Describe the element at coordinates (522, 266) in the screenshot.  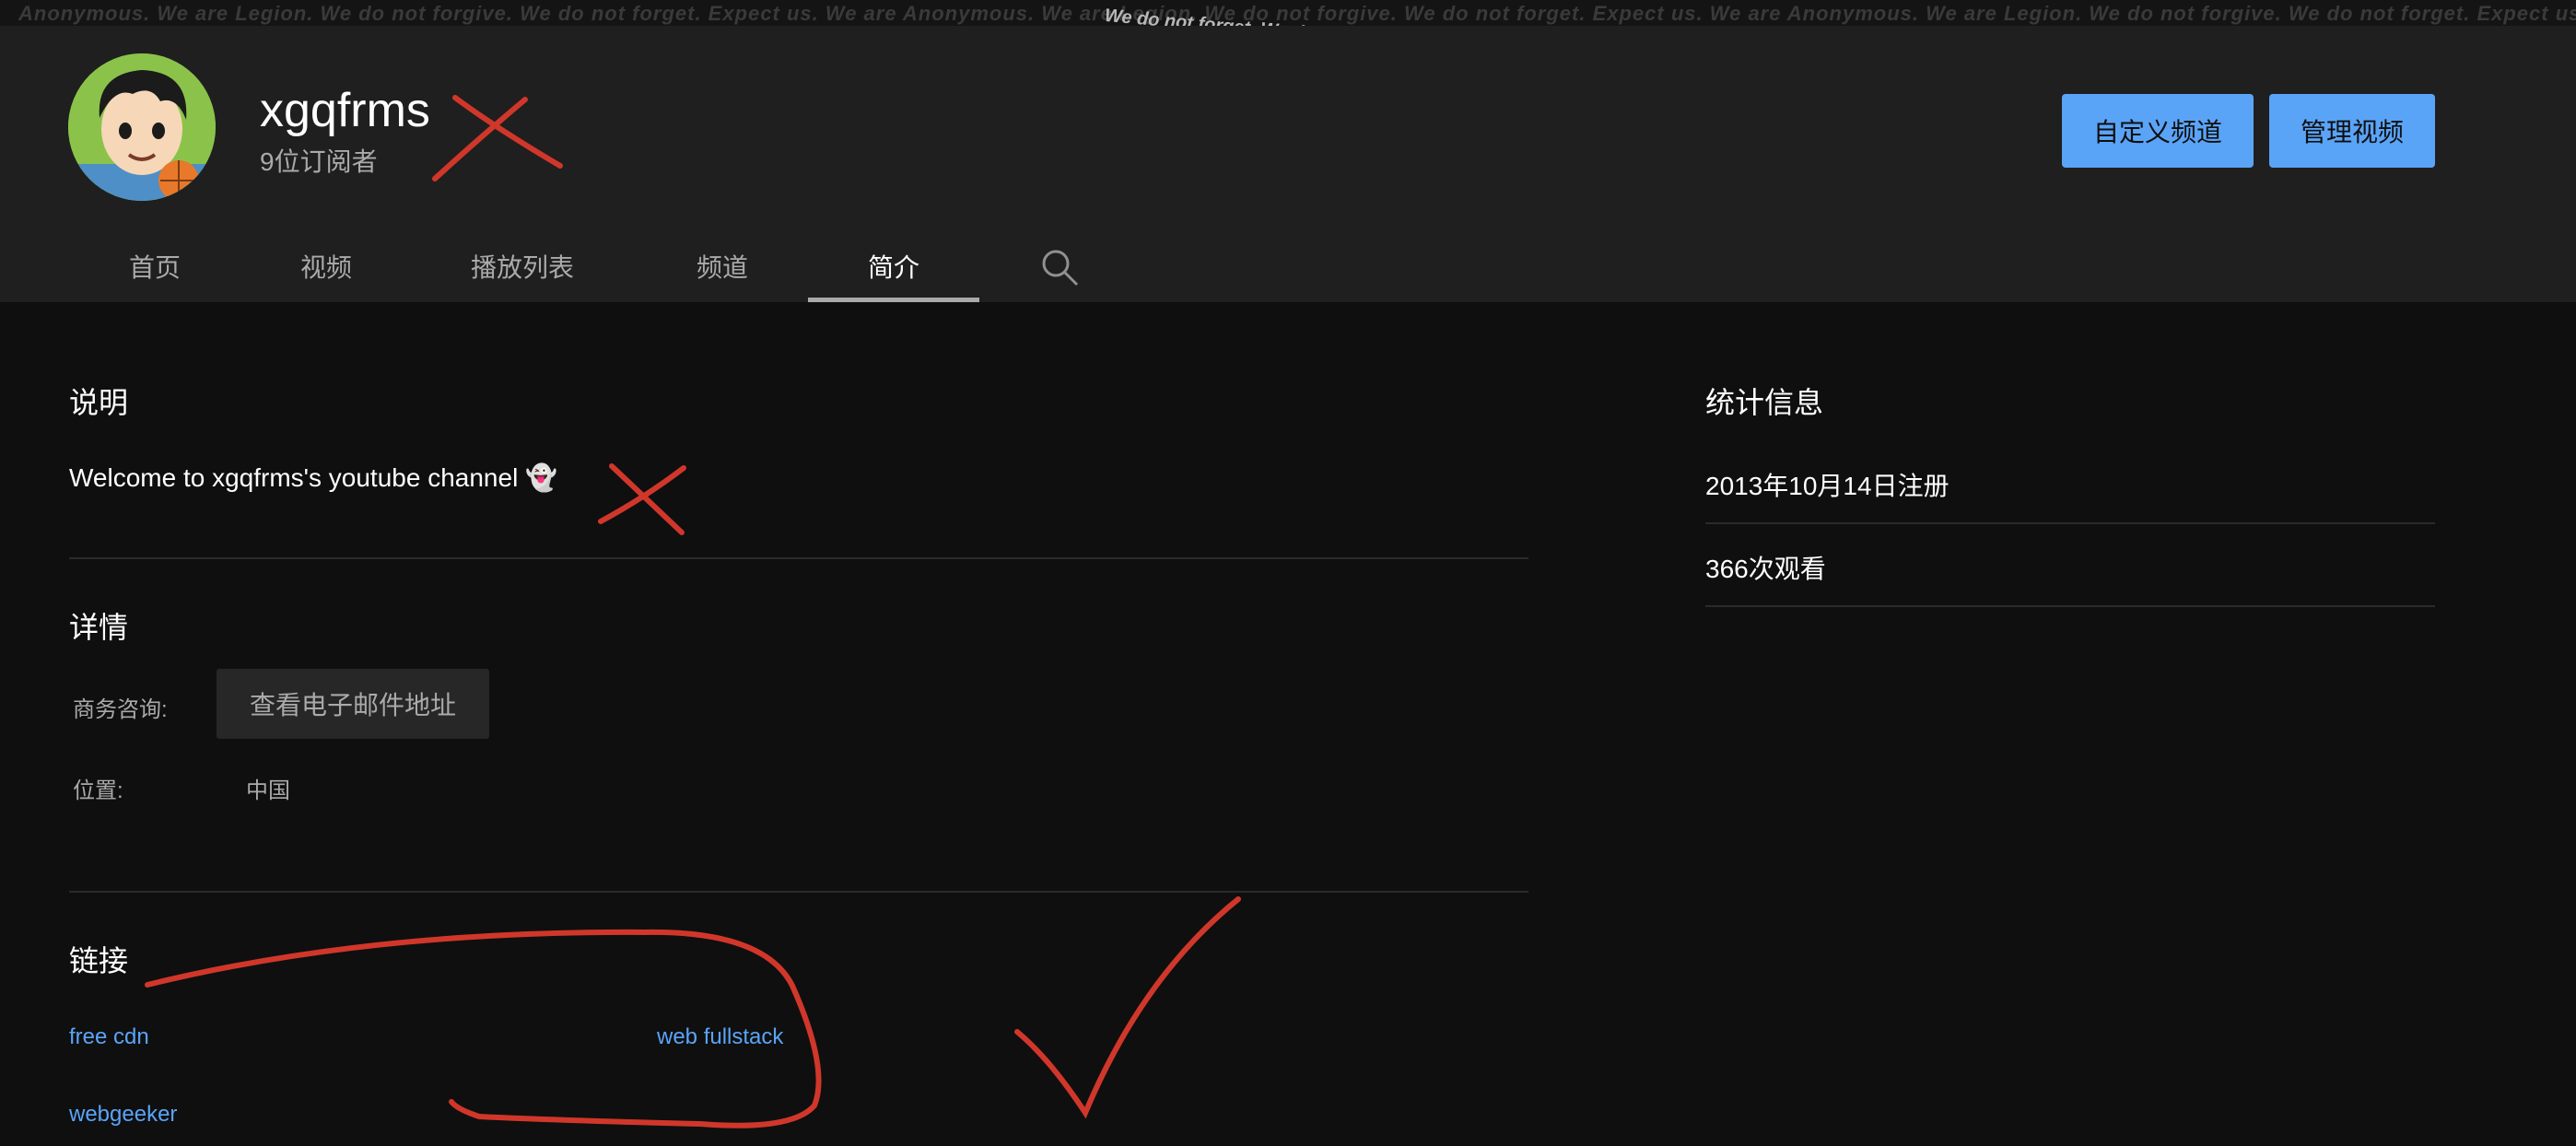
I see `tab-playlists: 播放列表` at that location.